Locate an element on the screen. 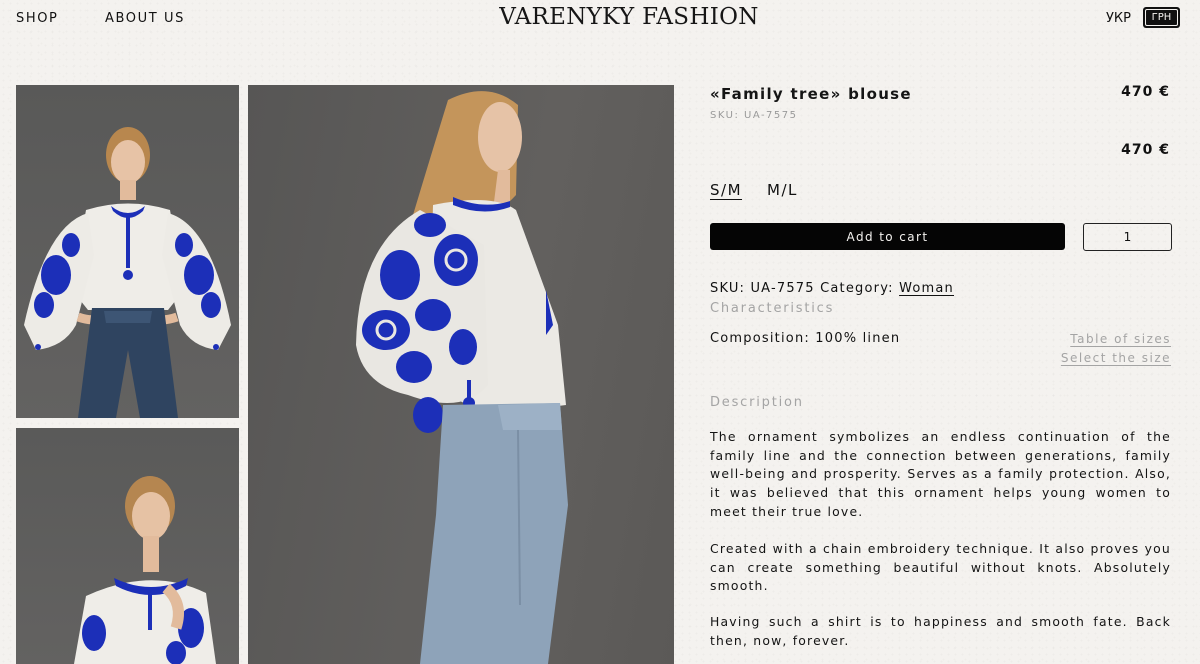 The height and width of the screenshot is (664, 1200). select-size-link: Select the size is located at coordinates (1071, 358).